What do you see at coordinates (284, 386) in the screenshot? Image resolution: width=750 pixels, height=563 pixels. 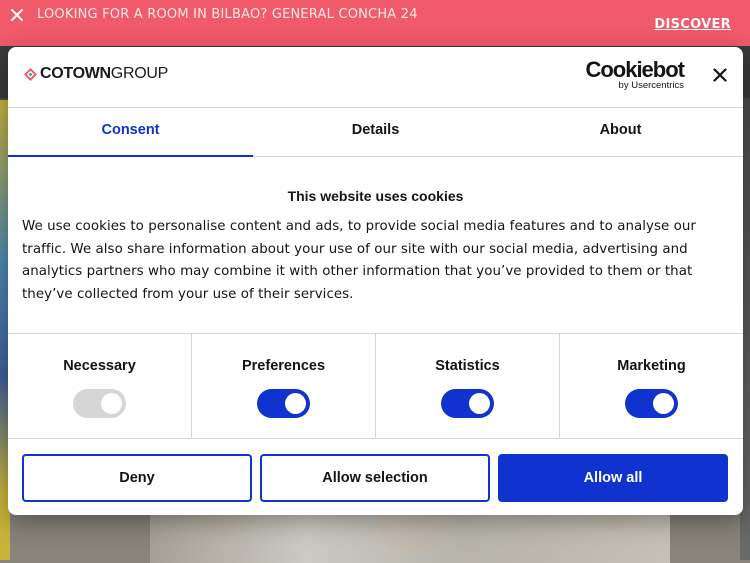 I see `category-preferences: Preferences` at bounding box center [284, 386].